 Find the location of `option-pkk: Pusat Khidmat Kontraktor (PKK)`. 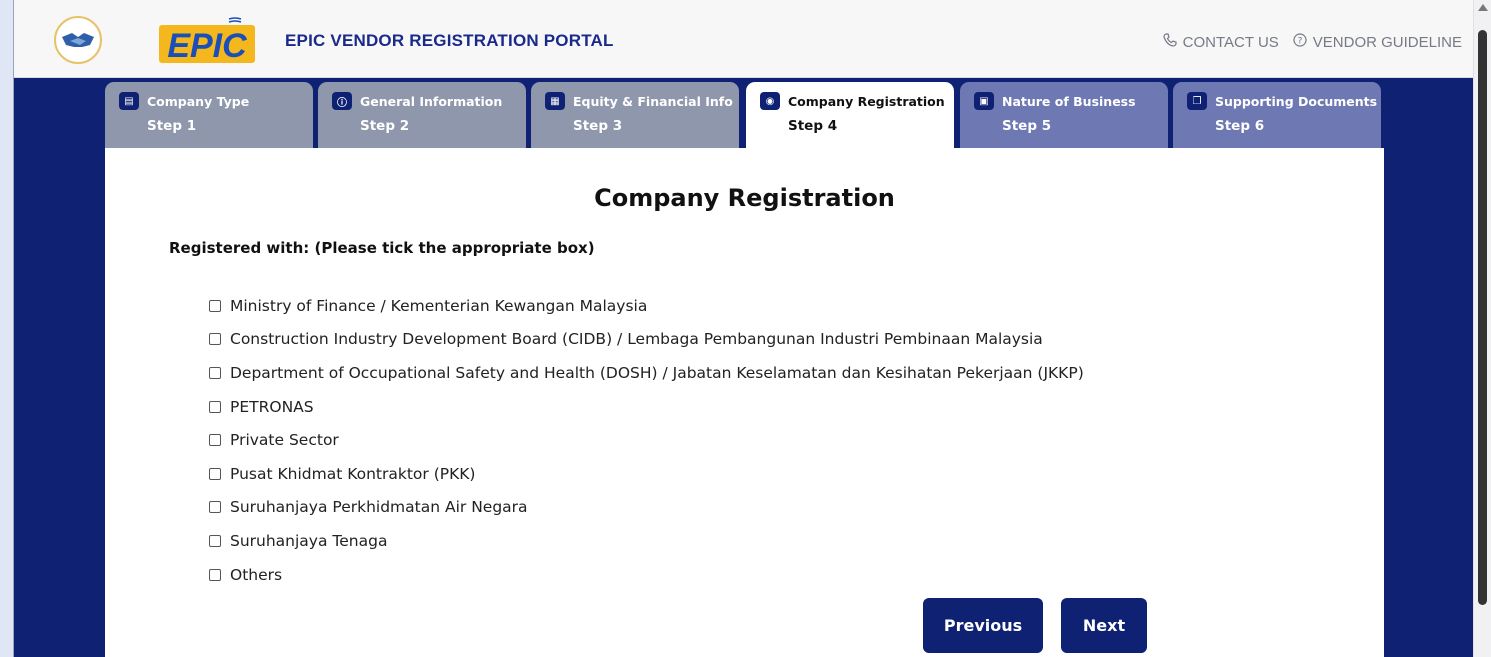

option-pkk: Pusat Khidmat Kontraktor (PKK) is located at coordinates (646, 474).